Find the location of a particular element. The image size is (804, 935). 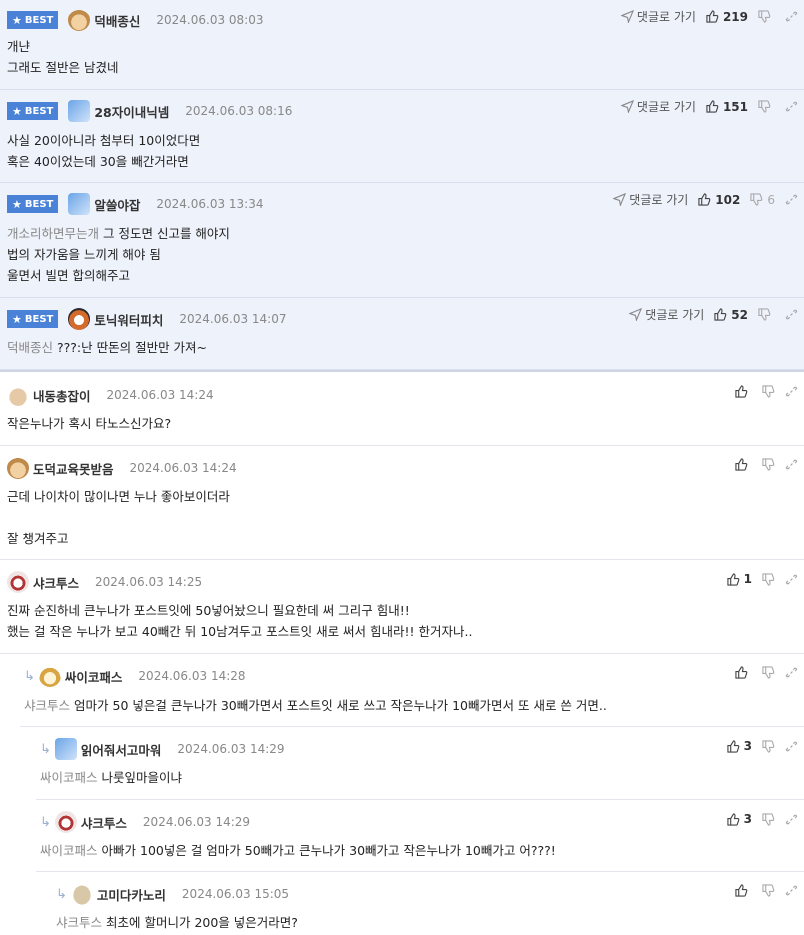

like-count: 219 is located at coordinates (735, 16).